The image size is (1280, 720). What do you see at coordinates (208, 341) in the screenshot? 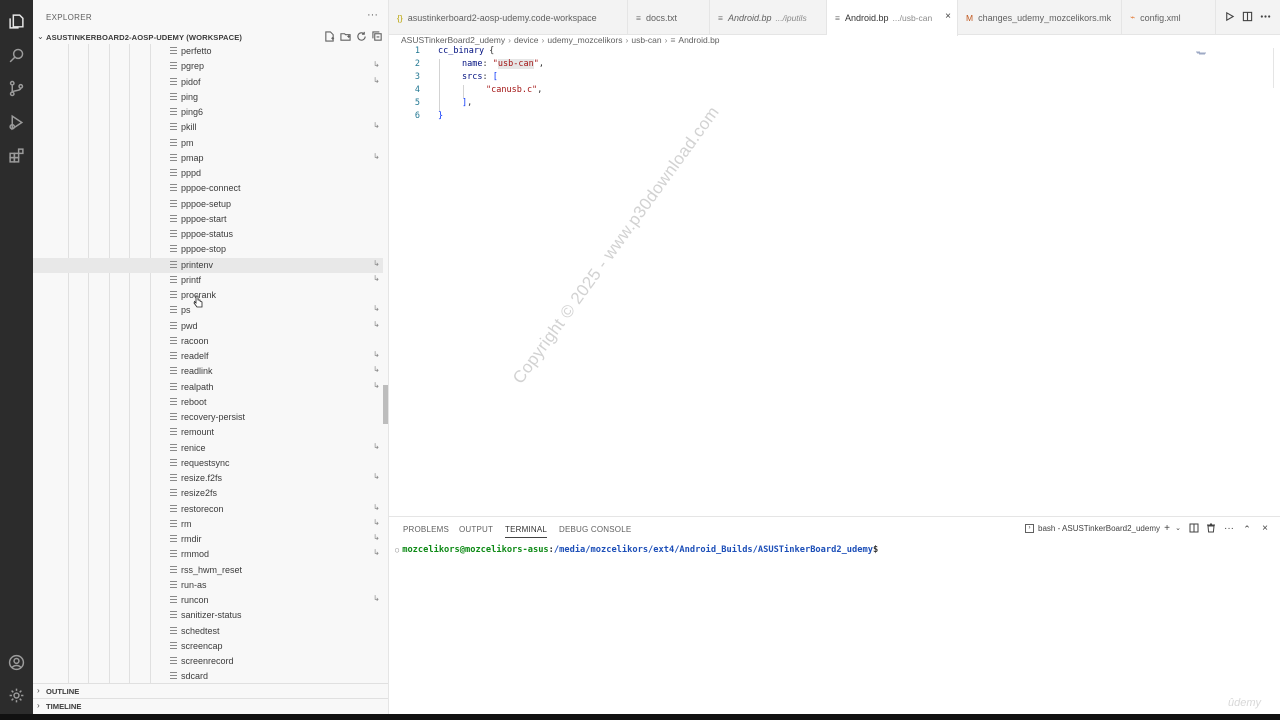
I see `file-tree-item: racoon` at bounding box center [208, 341].